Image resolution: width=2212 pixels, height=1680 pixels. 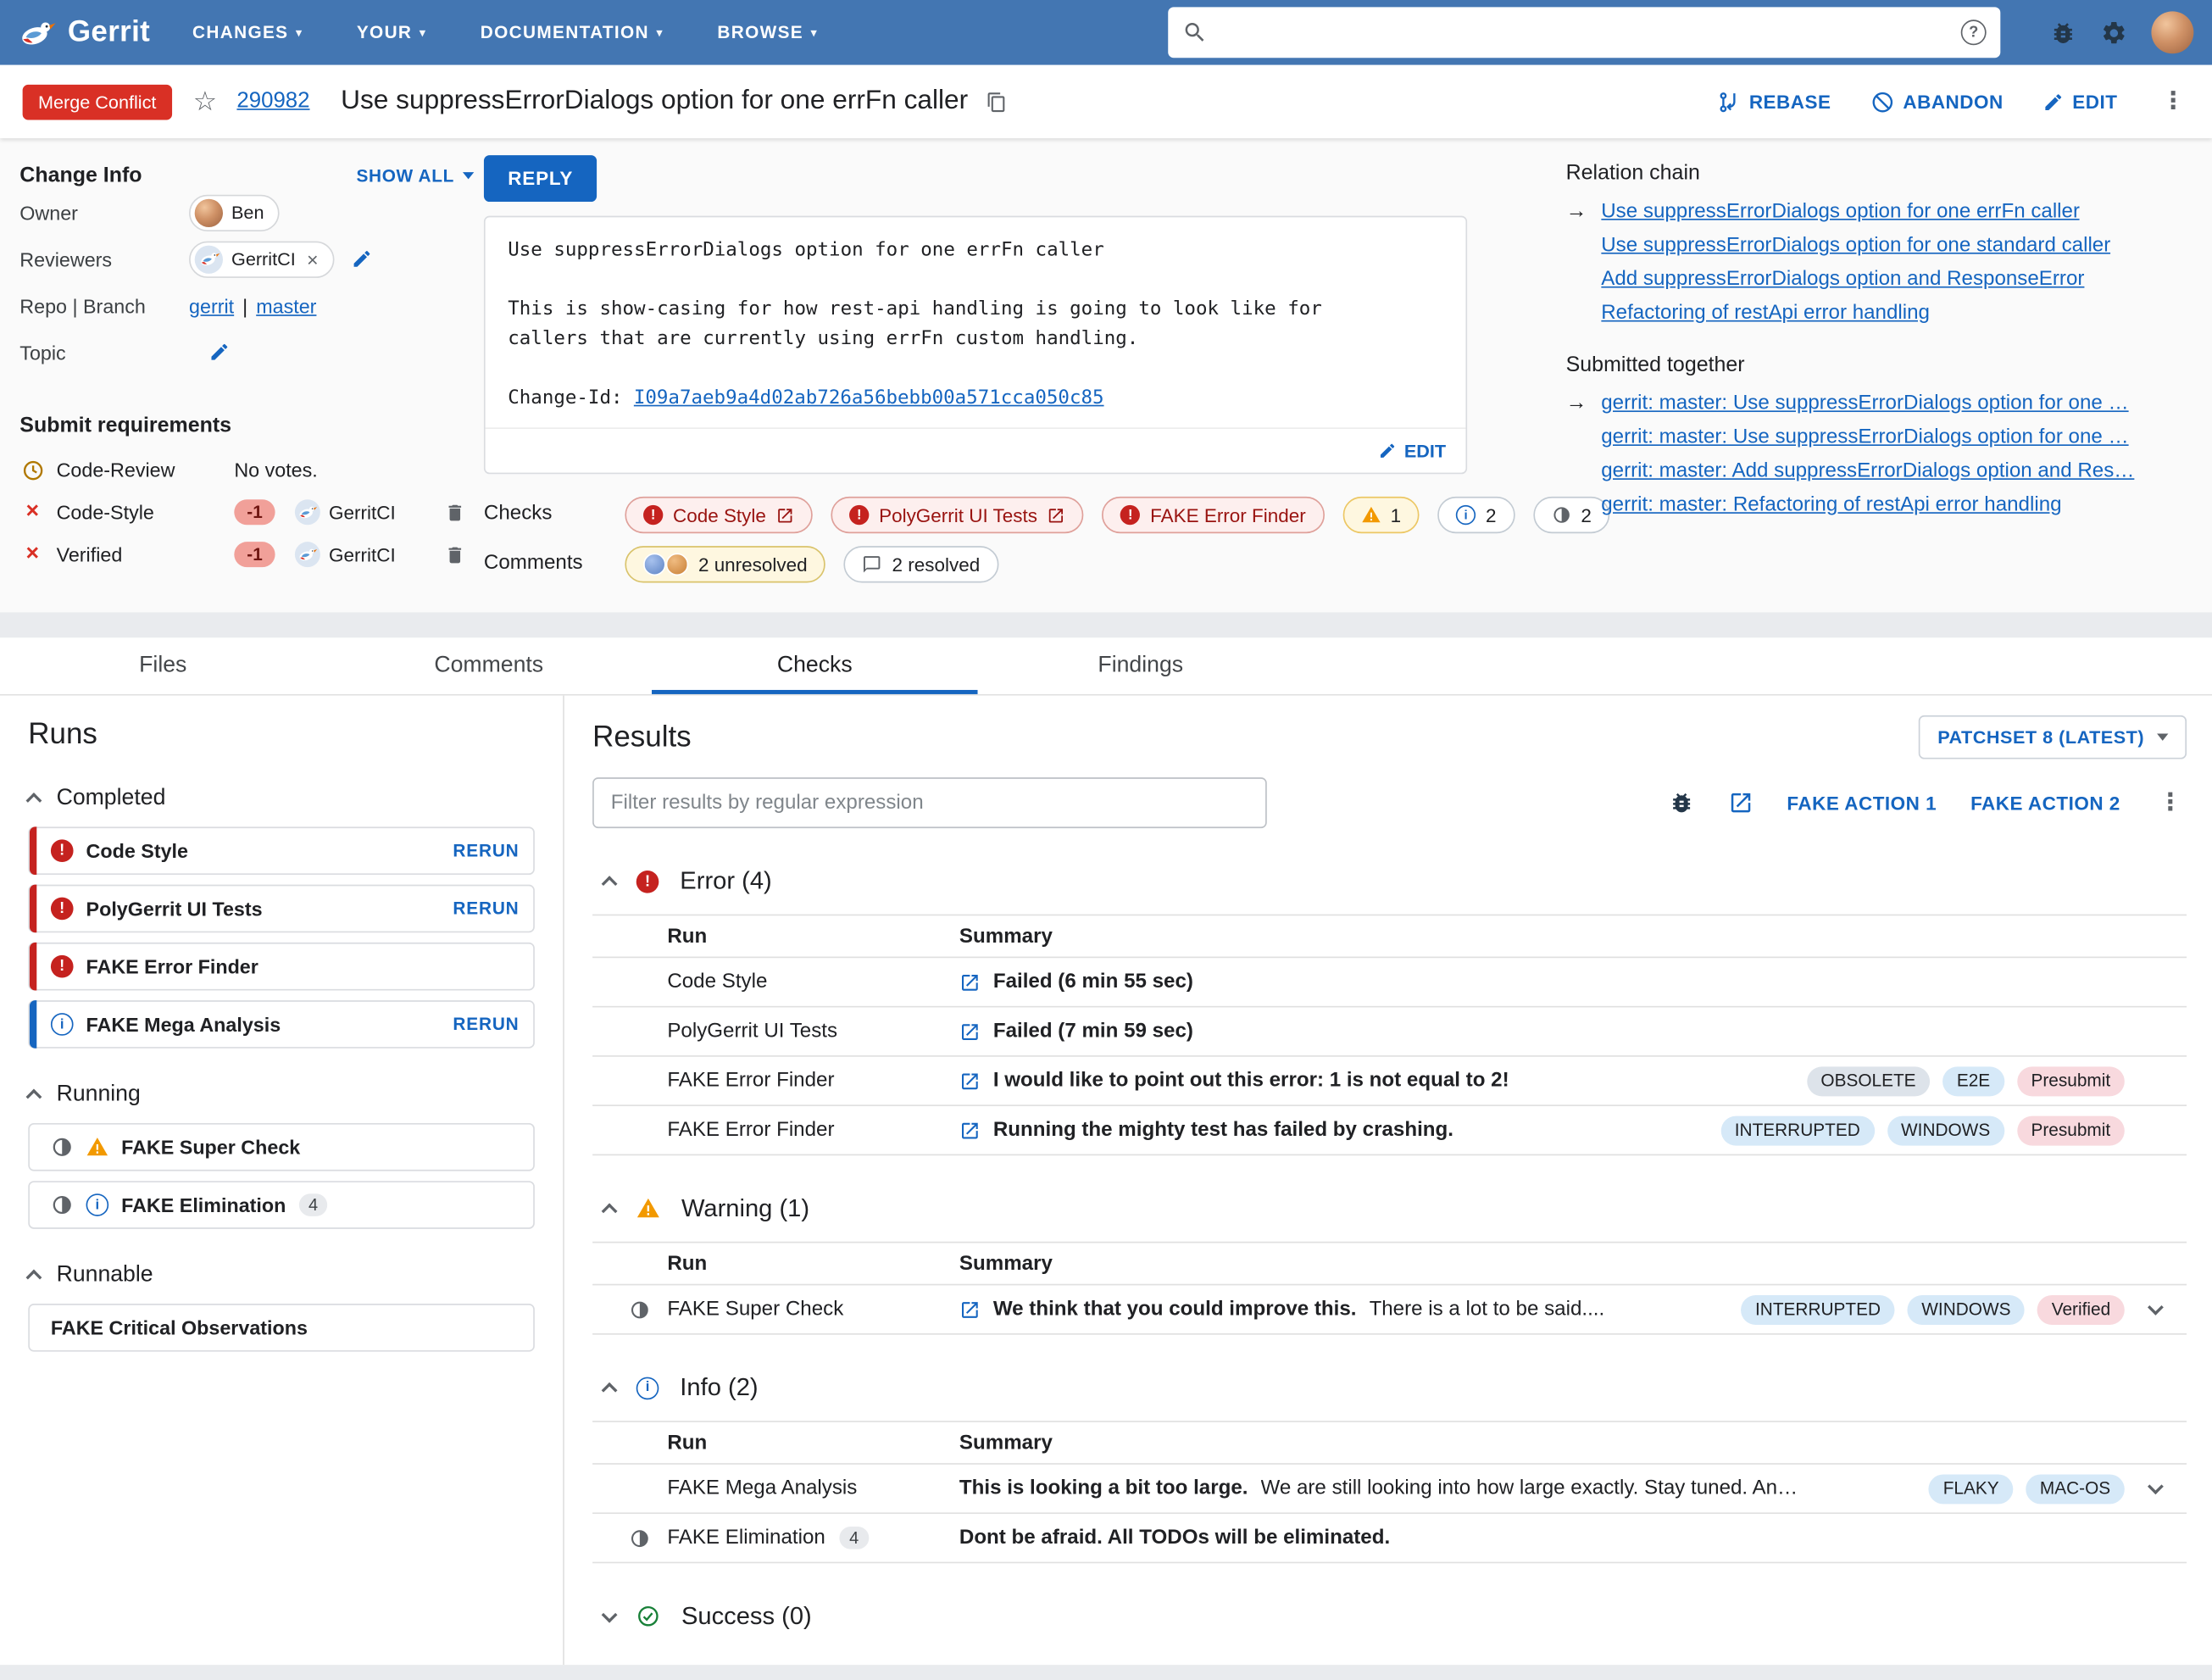 What do you see at coordinates (540, 179) in the screenshot?
I see `reply-button: REPLY` at bounding box center [540, 179].